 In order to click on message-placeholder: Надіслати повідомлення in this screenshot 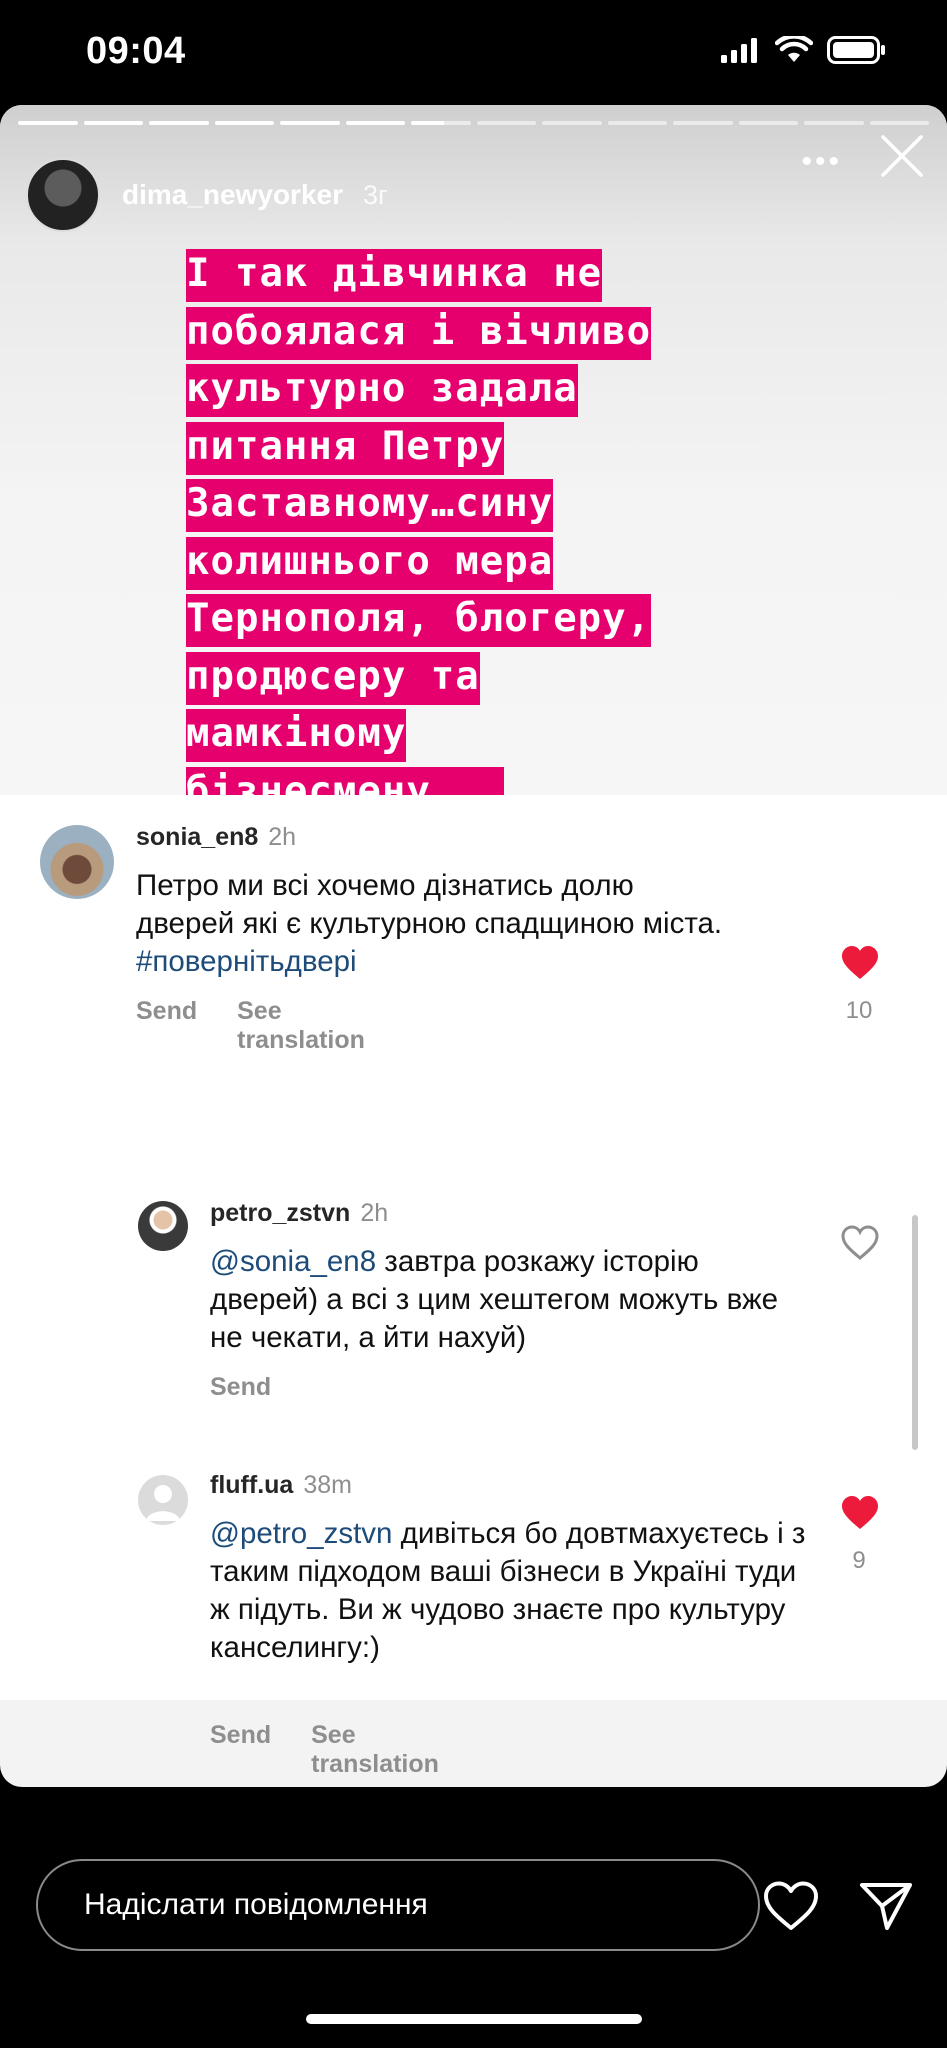, I will do `click(256, 1904)`.